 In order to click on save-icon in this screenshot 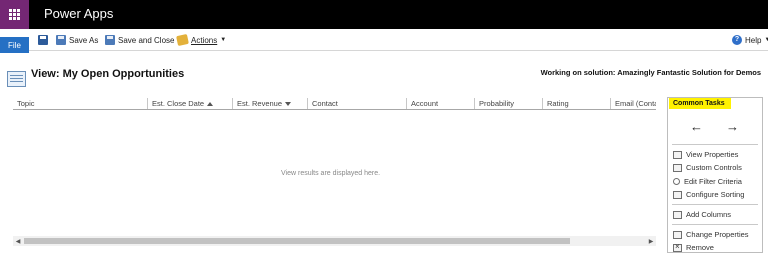, I will do `click(43, 40)`.